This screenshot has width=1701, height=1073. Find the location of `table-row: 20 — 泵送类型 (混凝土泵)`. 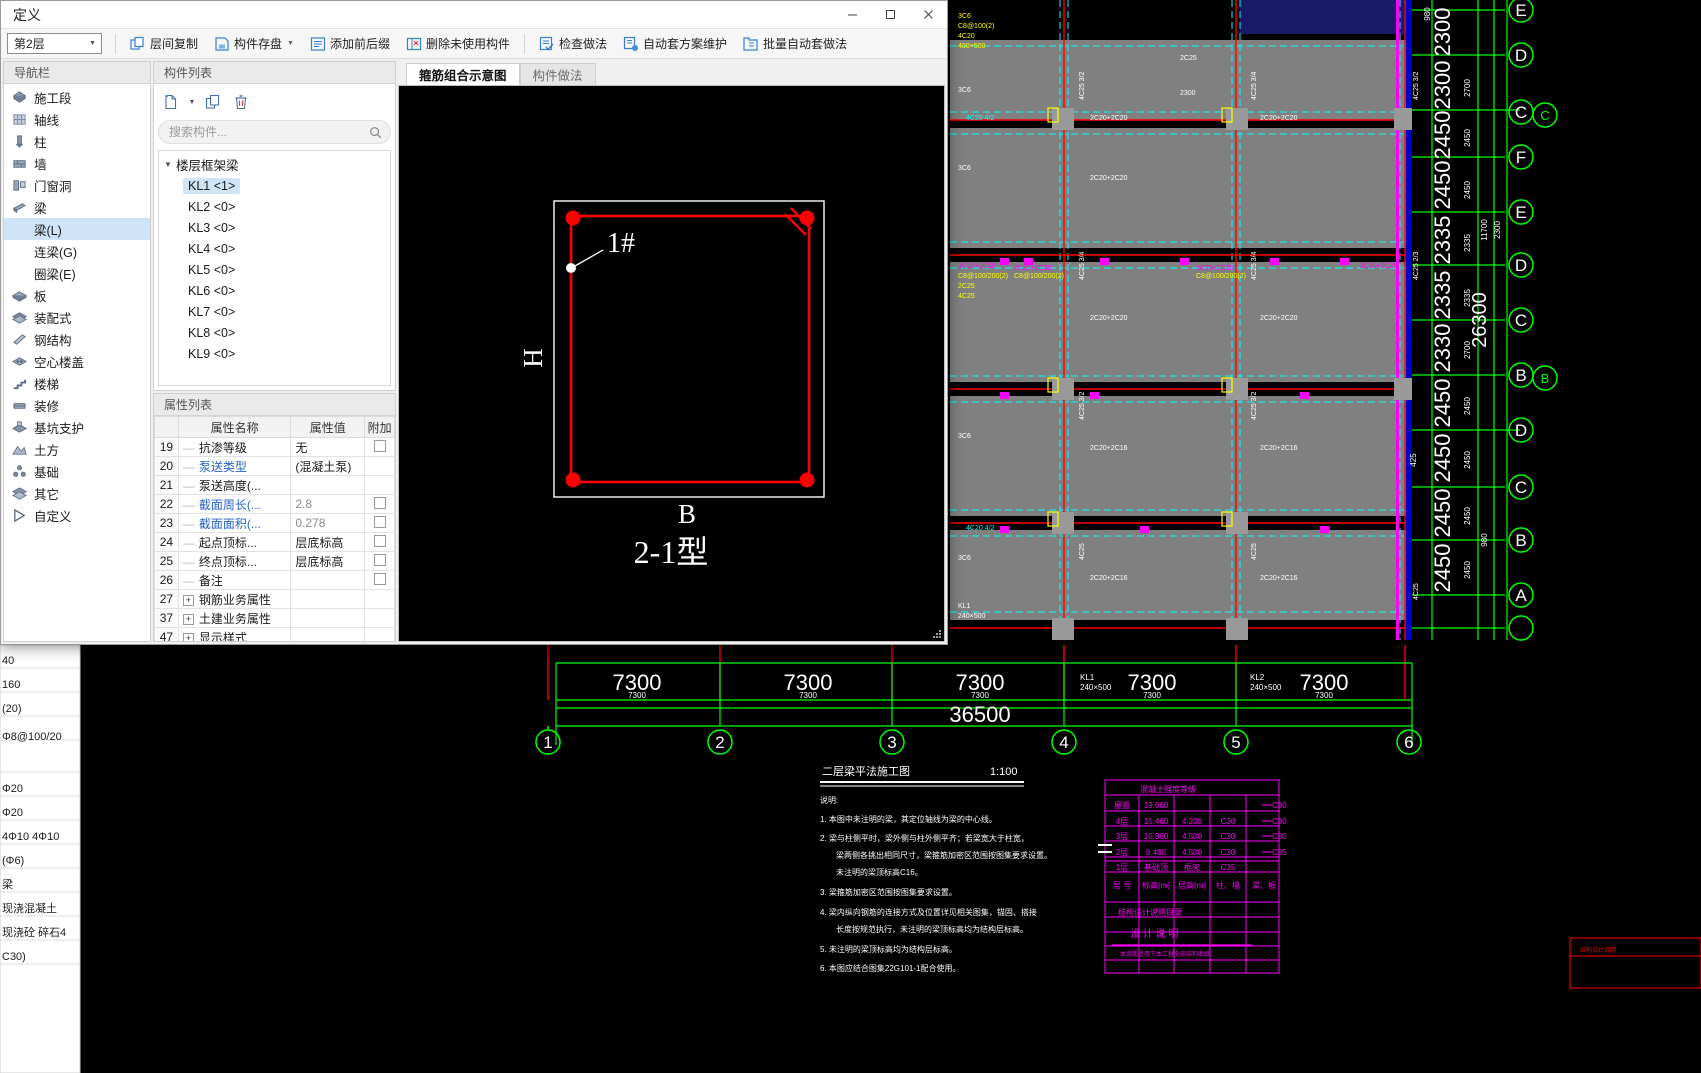

table-row: 20 — 泵送类型 (混凝土泵) is located at coordinates (274, 466).